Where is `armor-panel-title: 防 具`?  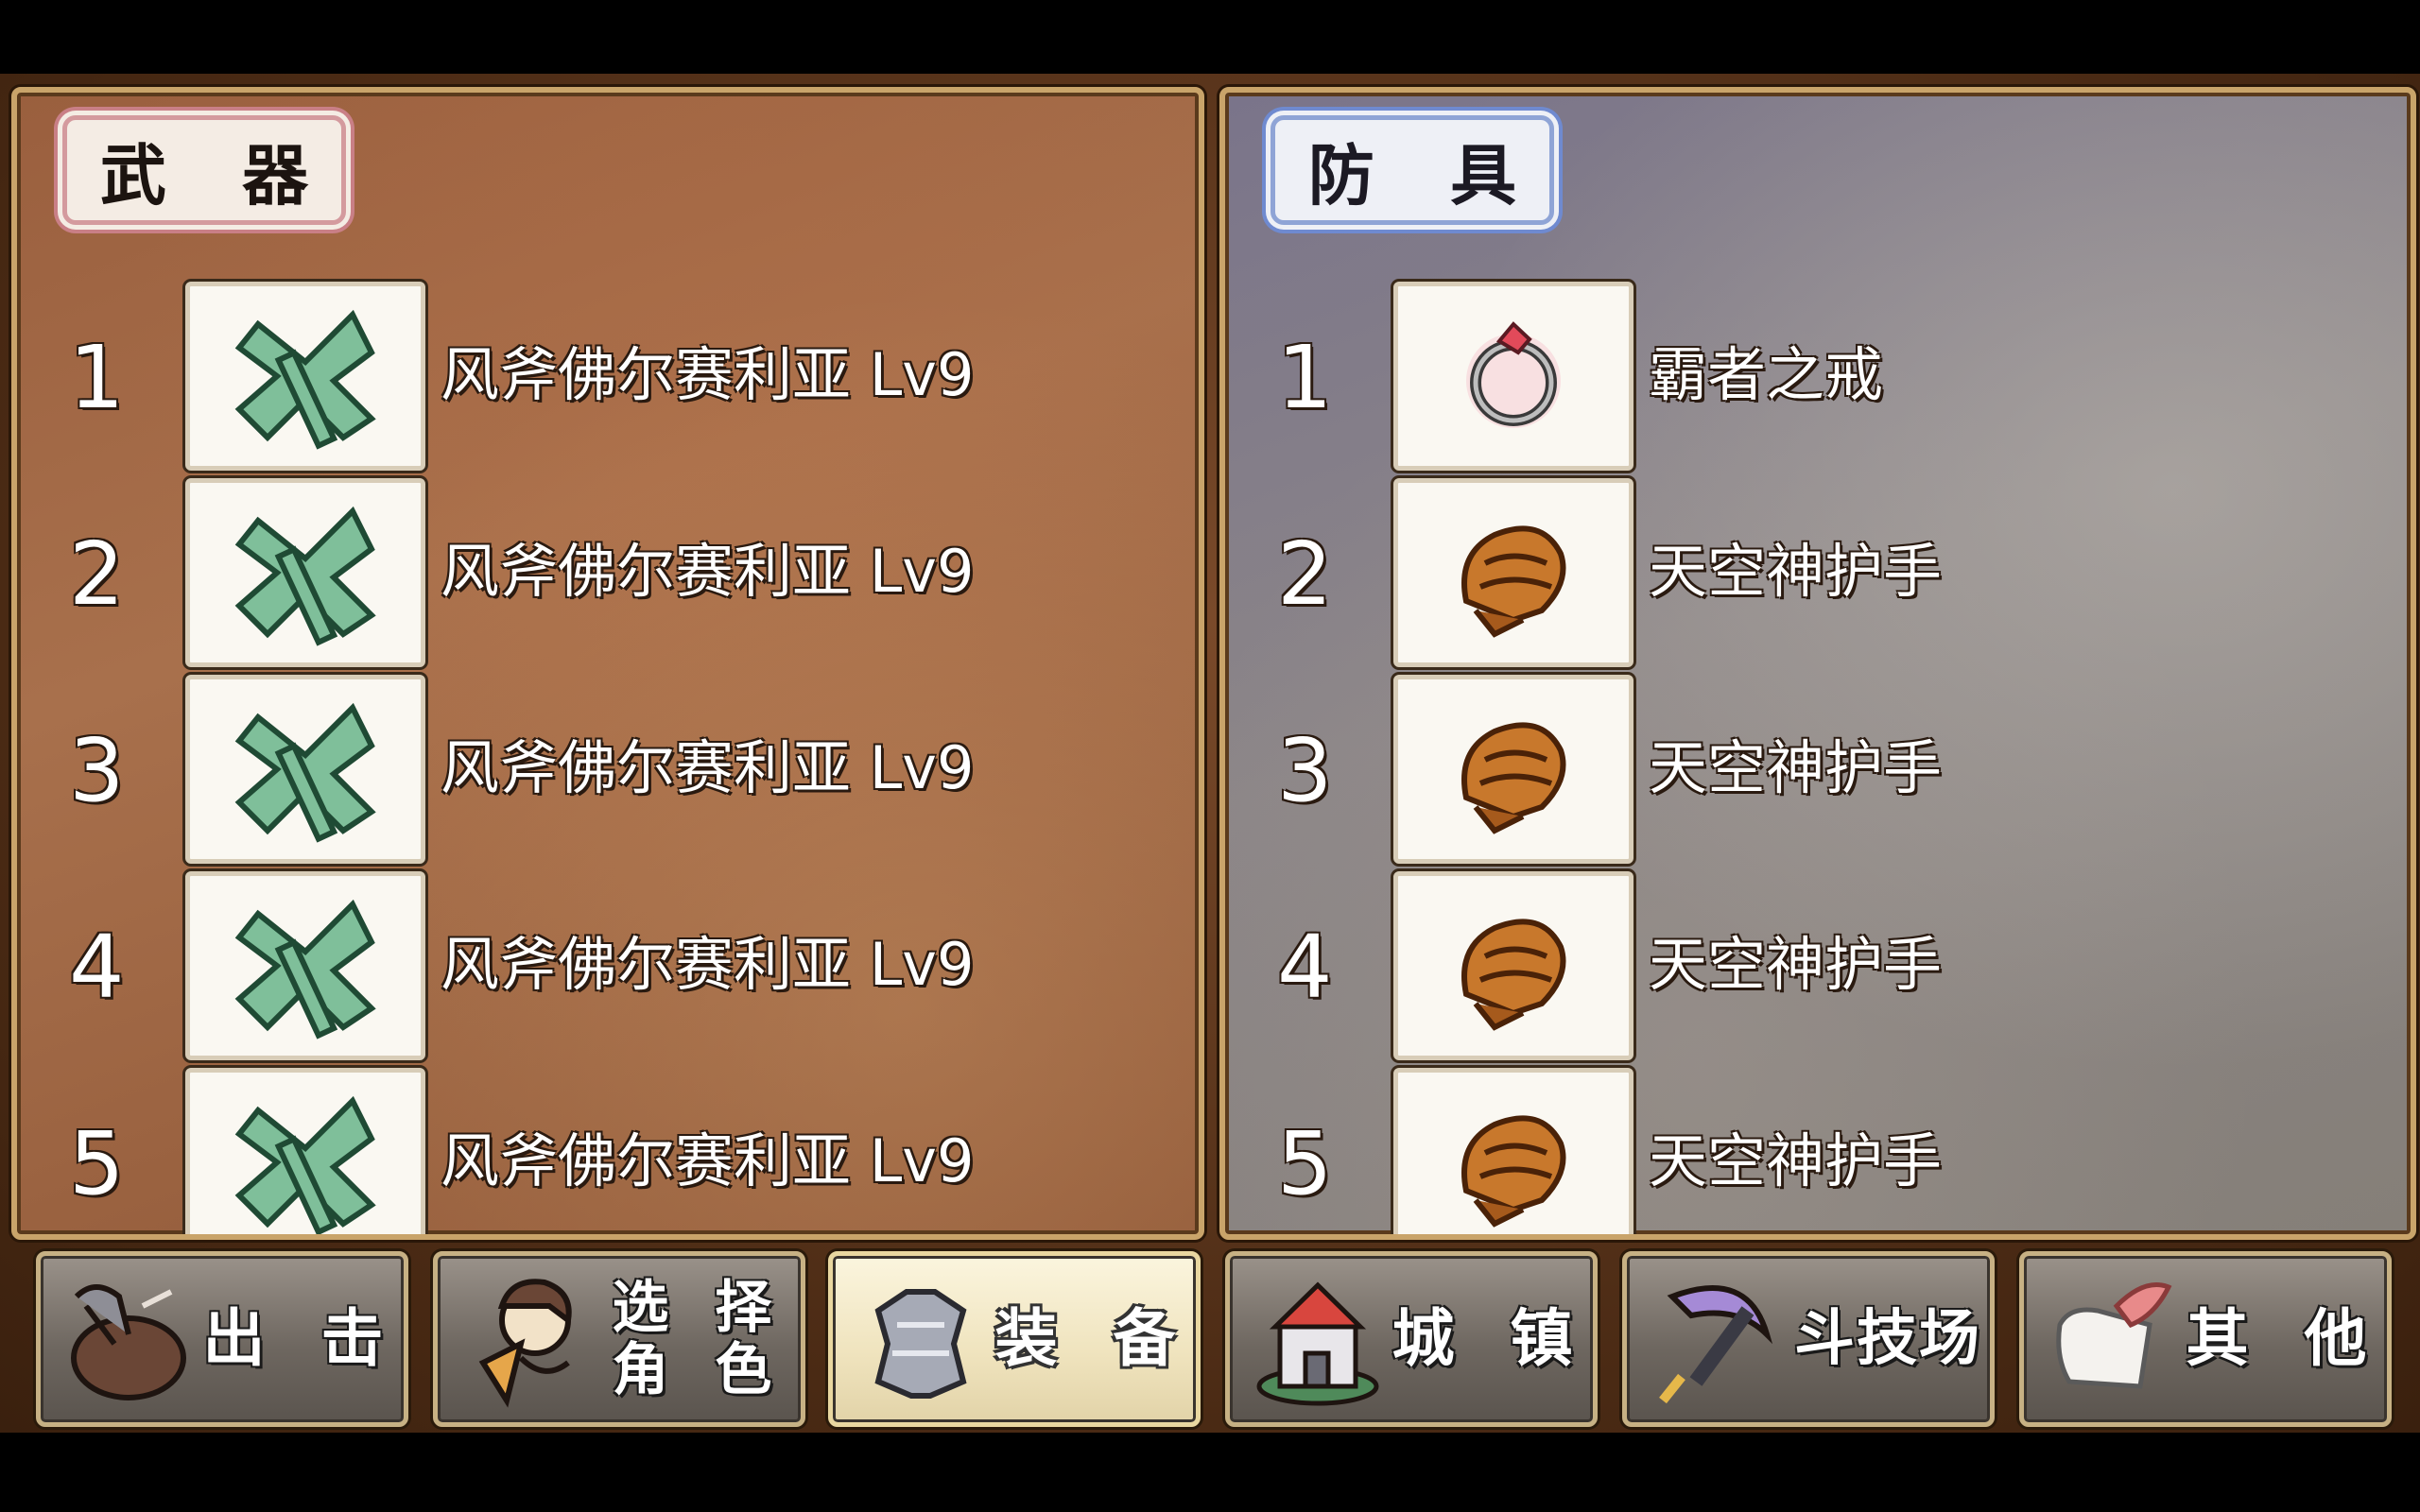 armor-panel-title: 防 具 is located at coordinates (1412, 170).